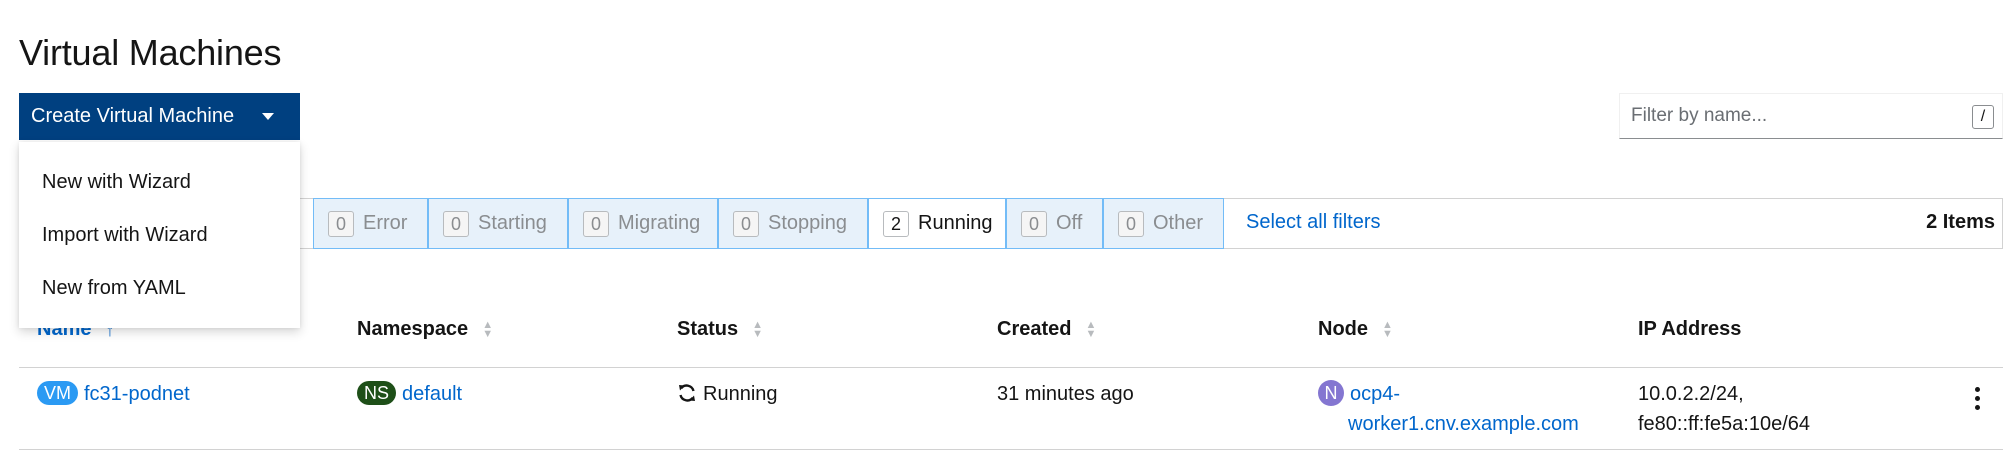 This screenshot has width=2015, height=458. Describe the element at coordinates (1724, 409) in the screenshot. I see `ip-address-cell: 10.0.2.2/24, fe80::ff:fe5a:10e/64` at that location.